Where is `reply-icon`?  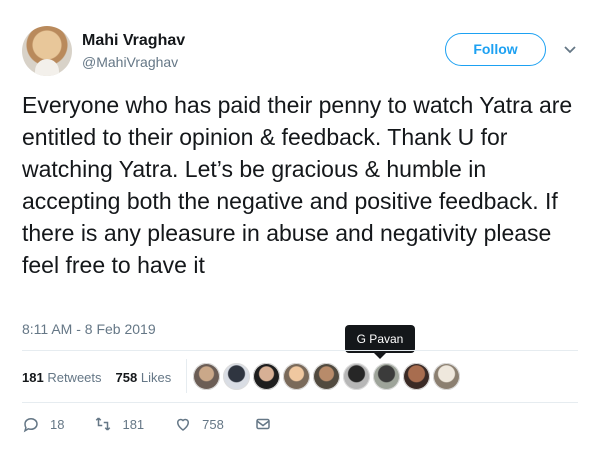
reply-icon is located at coordinates (30, 425).